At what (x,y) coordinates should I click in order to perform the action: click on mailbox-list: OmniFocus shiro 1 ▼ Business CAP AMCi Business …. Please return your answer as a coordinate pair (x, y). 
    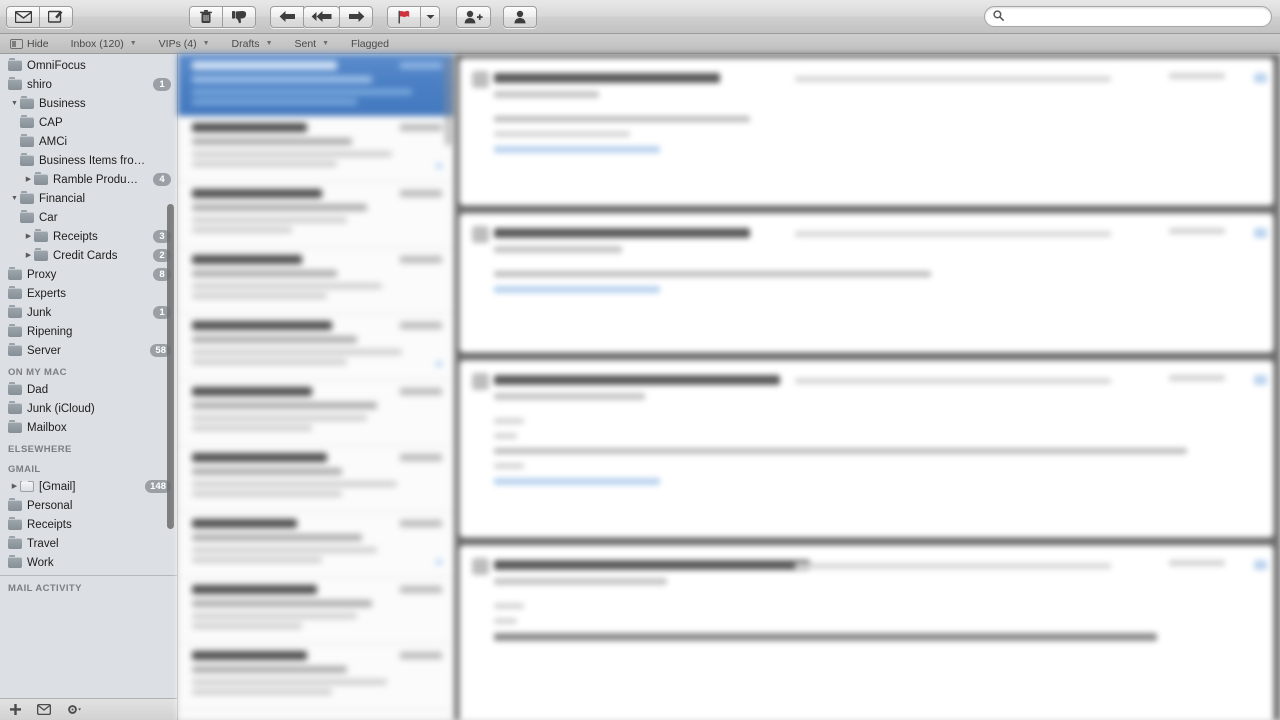
    Looking at the image, I should click on (88, 326).